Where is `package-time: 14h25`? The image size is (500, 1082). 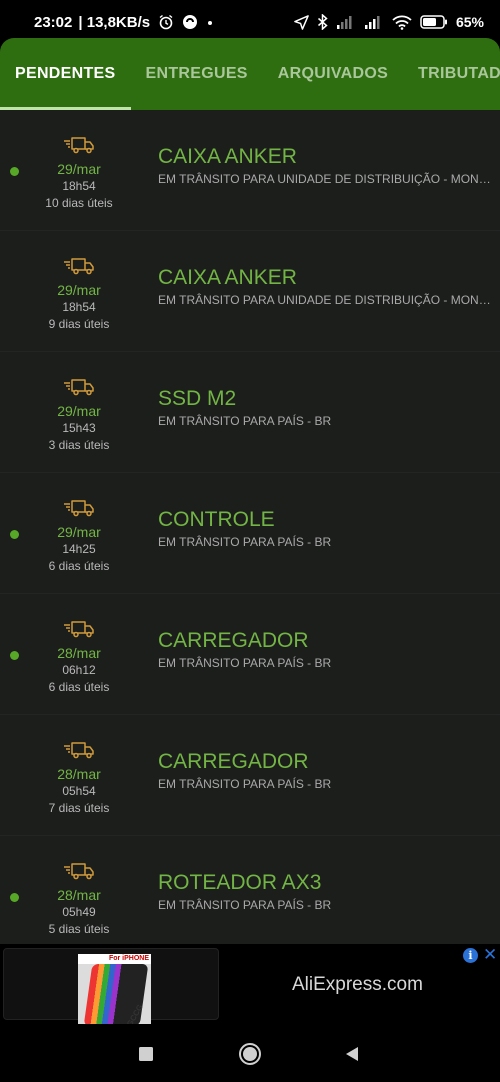 package-time: 14h25 is located at coordinates (79, 549).